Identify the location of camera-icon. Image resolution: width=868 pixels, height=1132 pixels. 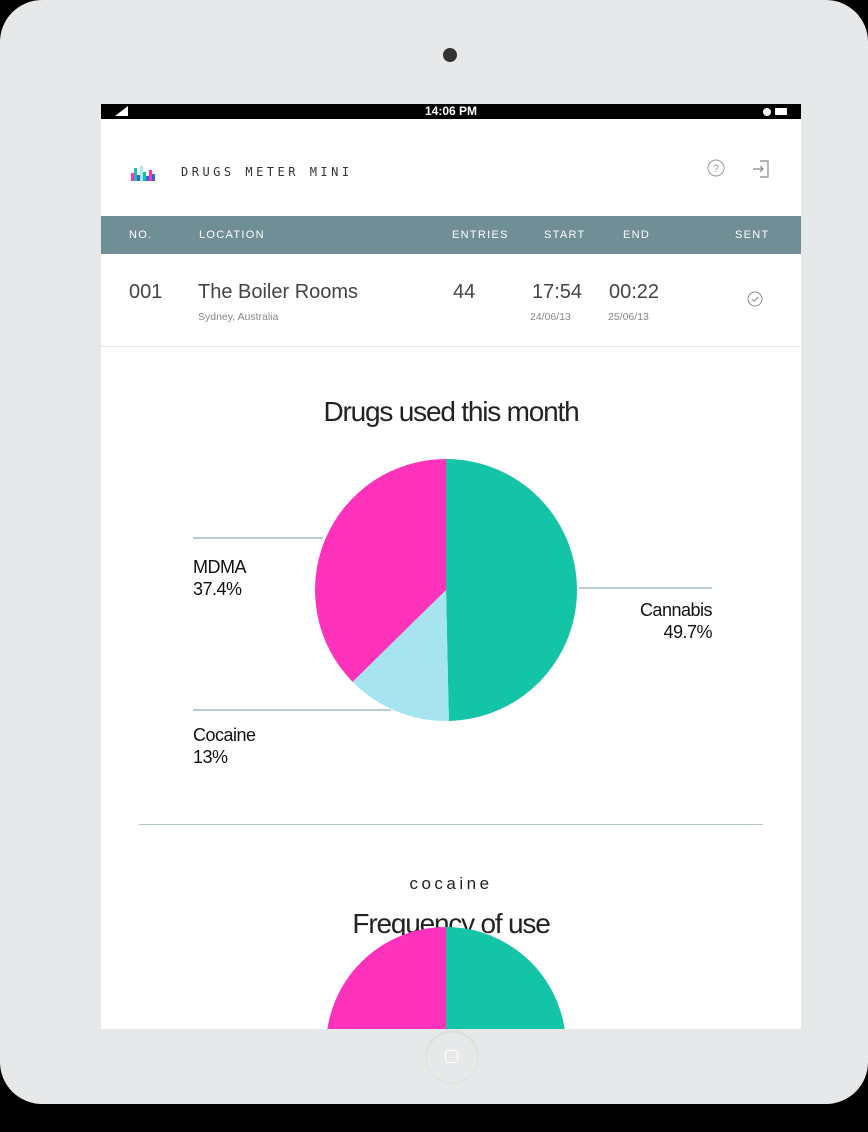
(450, 55).